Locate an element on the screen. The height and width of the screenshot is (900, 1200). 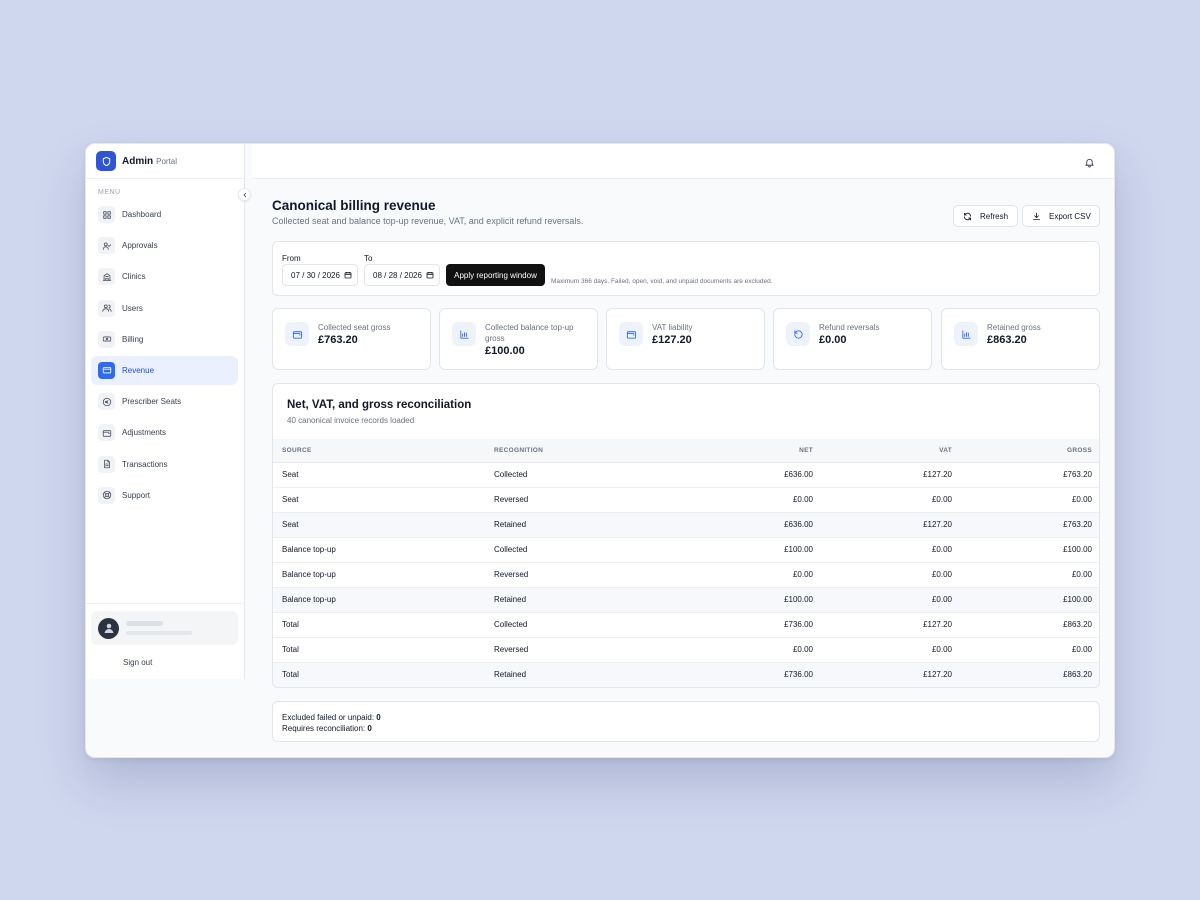
to-date-input: 08 / 28 / 2026 is located at coordinates (402, 275).